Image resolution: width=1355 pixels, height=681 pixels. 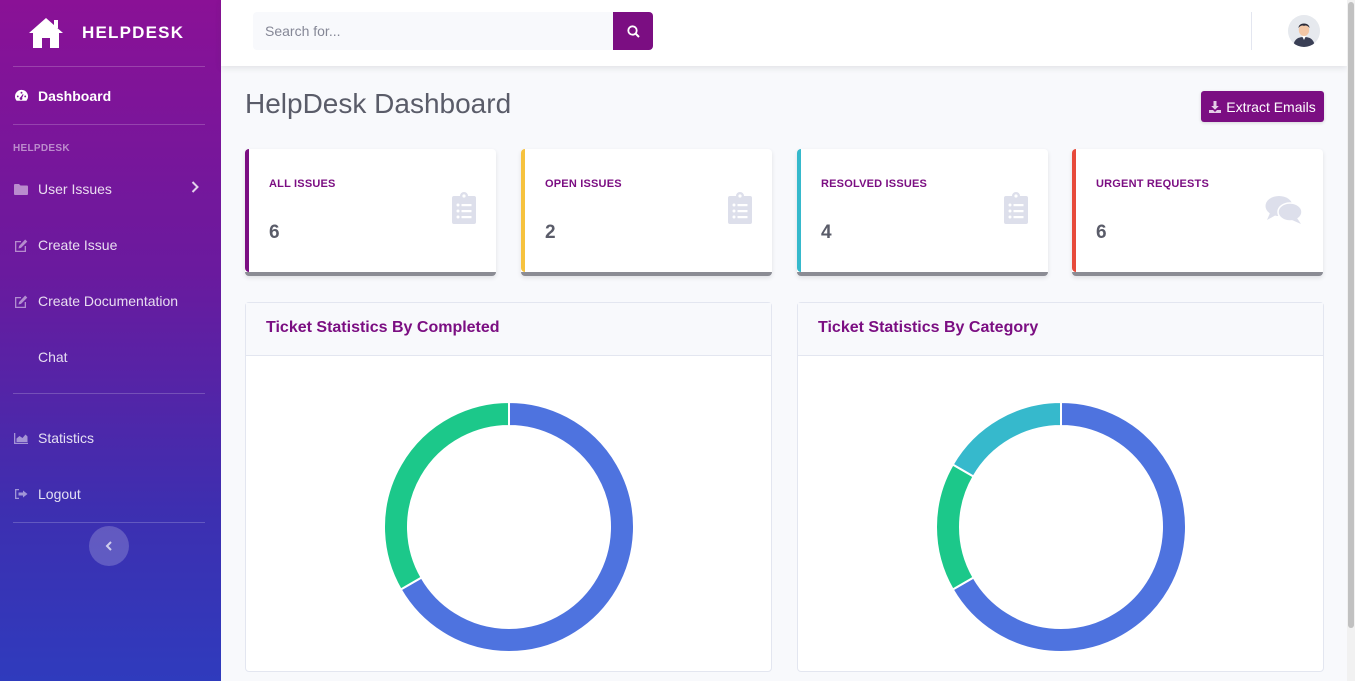 What do you see at coordinates (26, 95) in the screenshot?
I see `tachometer-icon` at bounding box center [26, 95].